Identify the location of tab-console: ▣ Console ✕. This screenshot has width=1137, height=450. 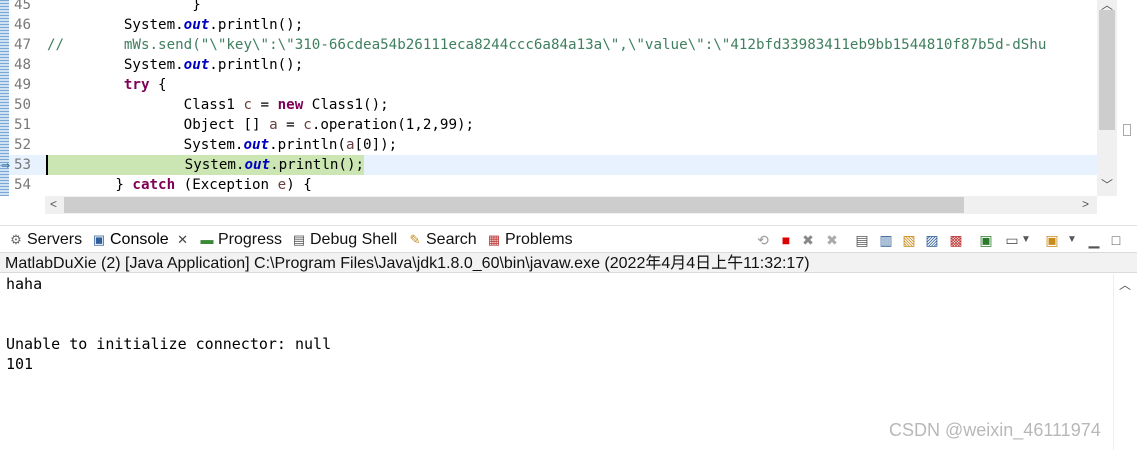
(139, 240).